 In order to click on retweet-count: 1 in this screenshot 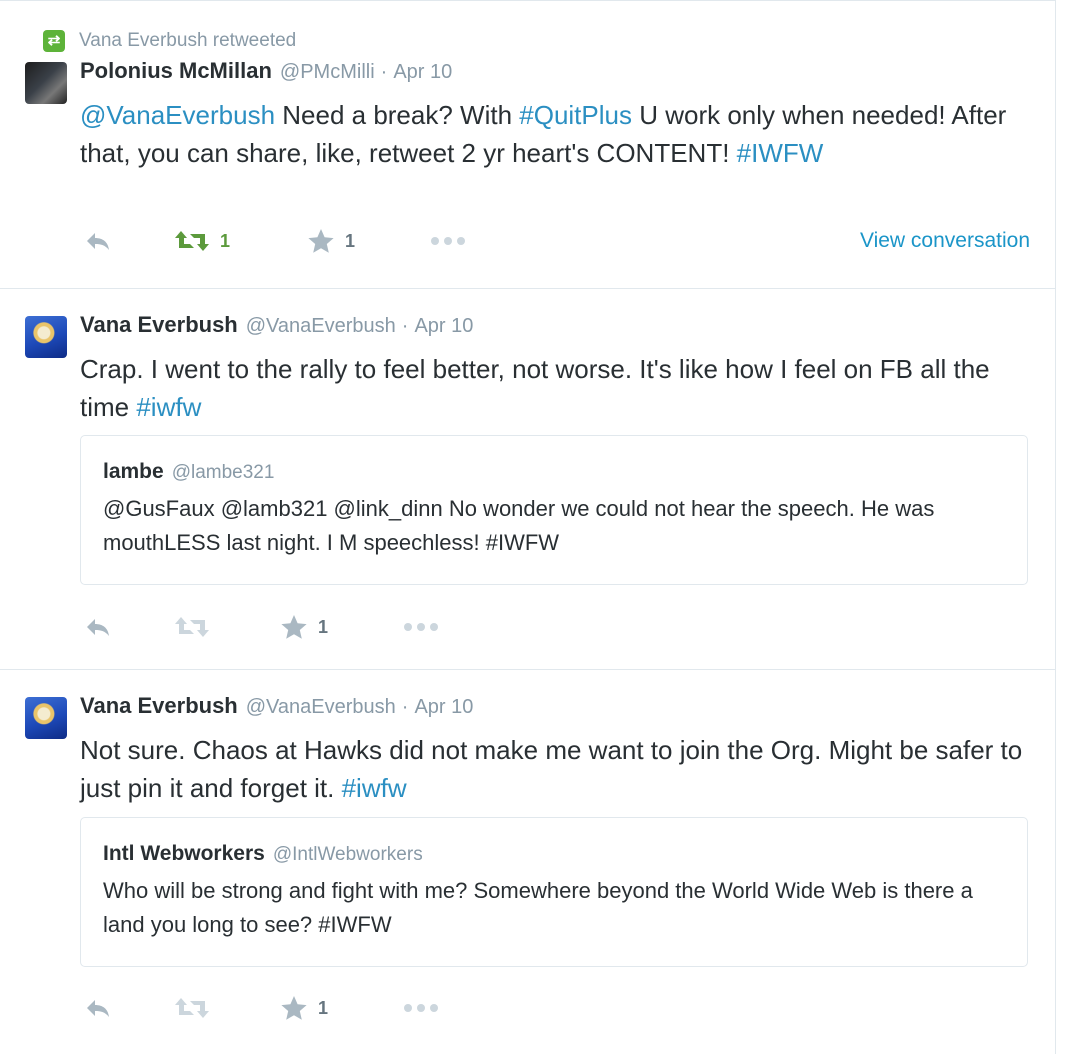, I will do `click(225, 240)`.